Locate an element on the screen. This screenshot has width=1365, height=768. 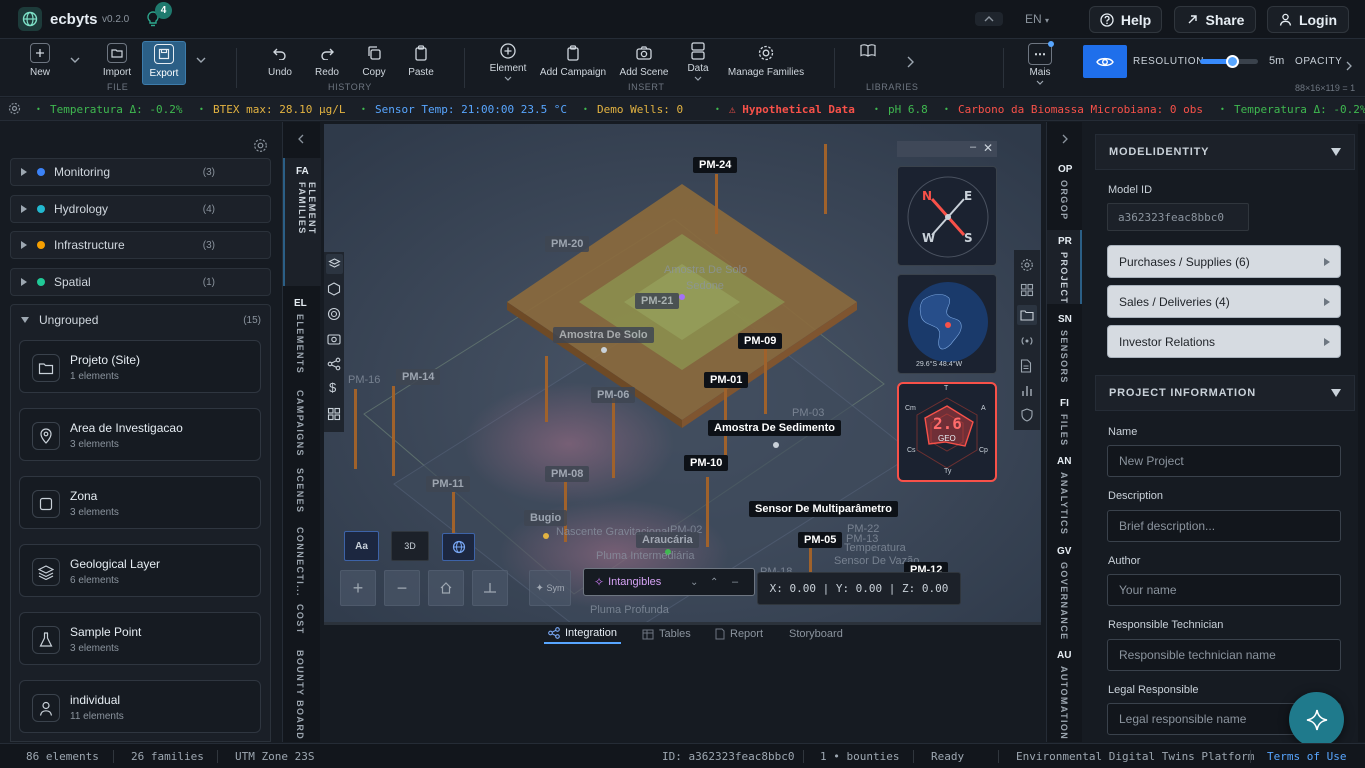
element-card-projeto: Projeto (Site) 1 elements is located at coordinates (140, 366).